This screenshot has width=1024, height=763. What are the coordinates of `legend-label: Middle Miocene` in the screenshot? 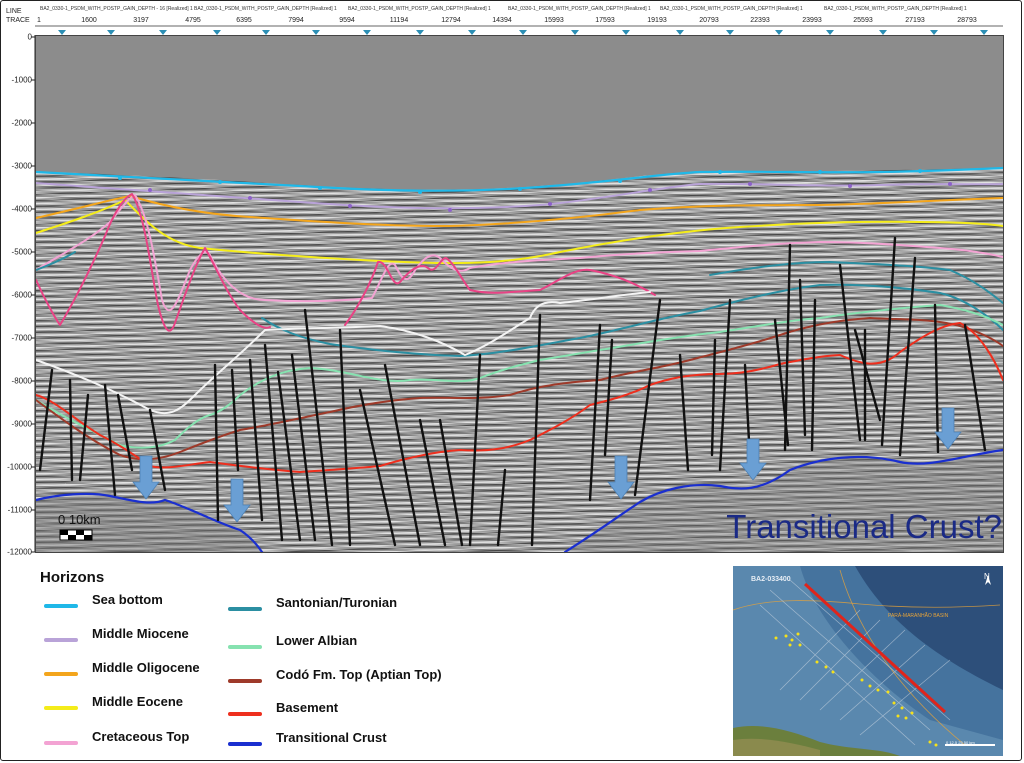 It's located at (140, 633).